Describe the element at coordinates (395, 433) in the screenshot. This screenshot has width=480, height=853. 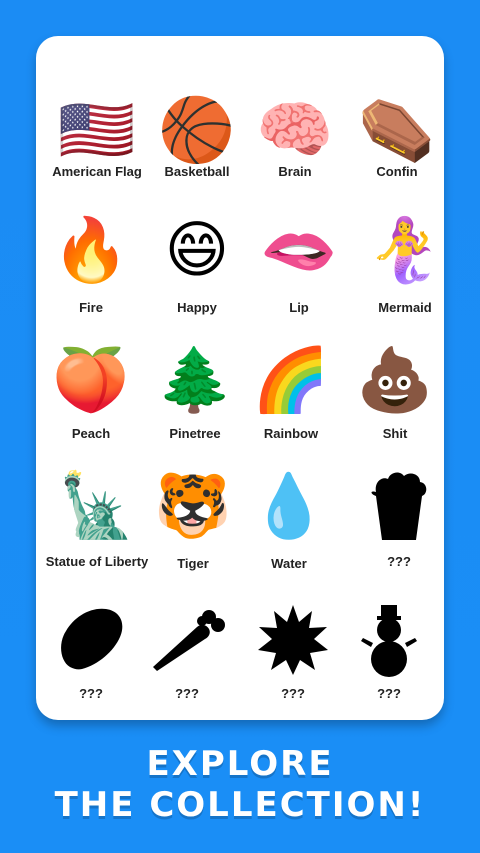
I see `item-label: Shit` at that location.